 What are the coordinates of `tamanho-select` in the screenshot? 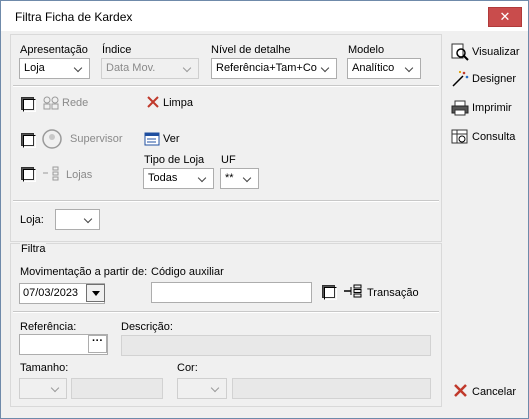 It's located at (43, 388).